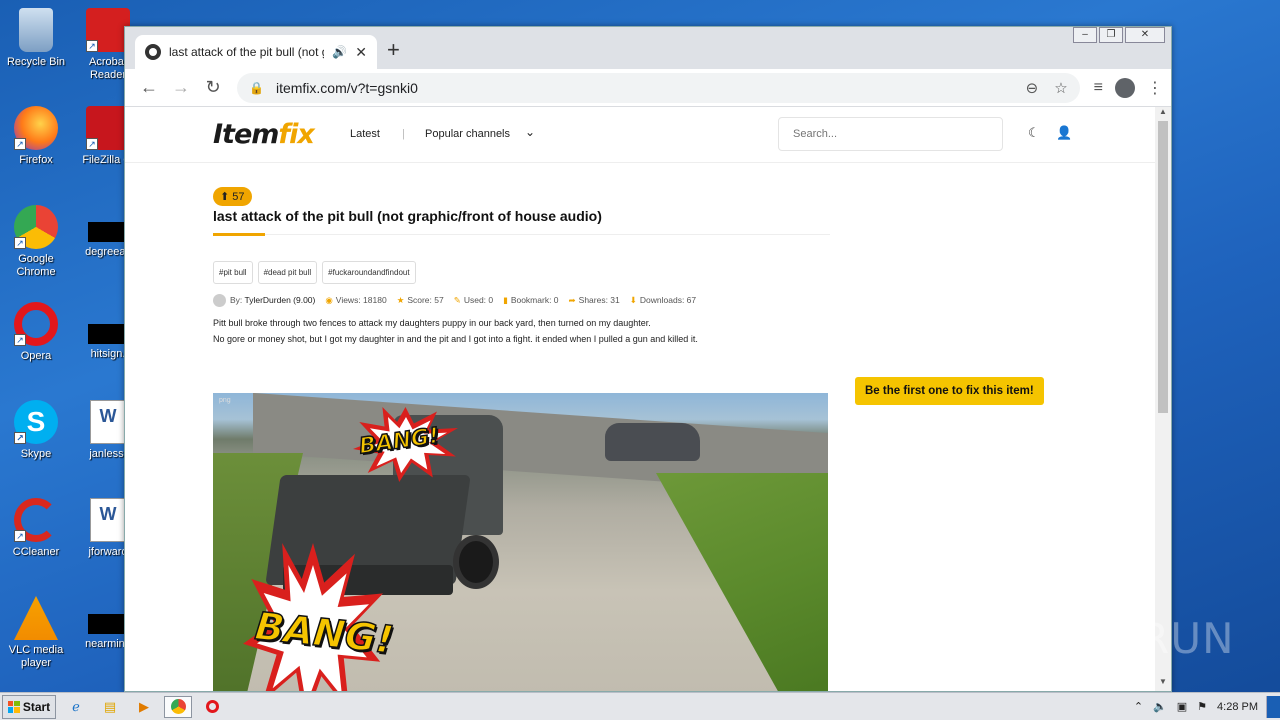 This screenshot has width=1280, height=720. Describe the element at coordinates (219, 300) in the screenshot. I see `avatar` at that location.